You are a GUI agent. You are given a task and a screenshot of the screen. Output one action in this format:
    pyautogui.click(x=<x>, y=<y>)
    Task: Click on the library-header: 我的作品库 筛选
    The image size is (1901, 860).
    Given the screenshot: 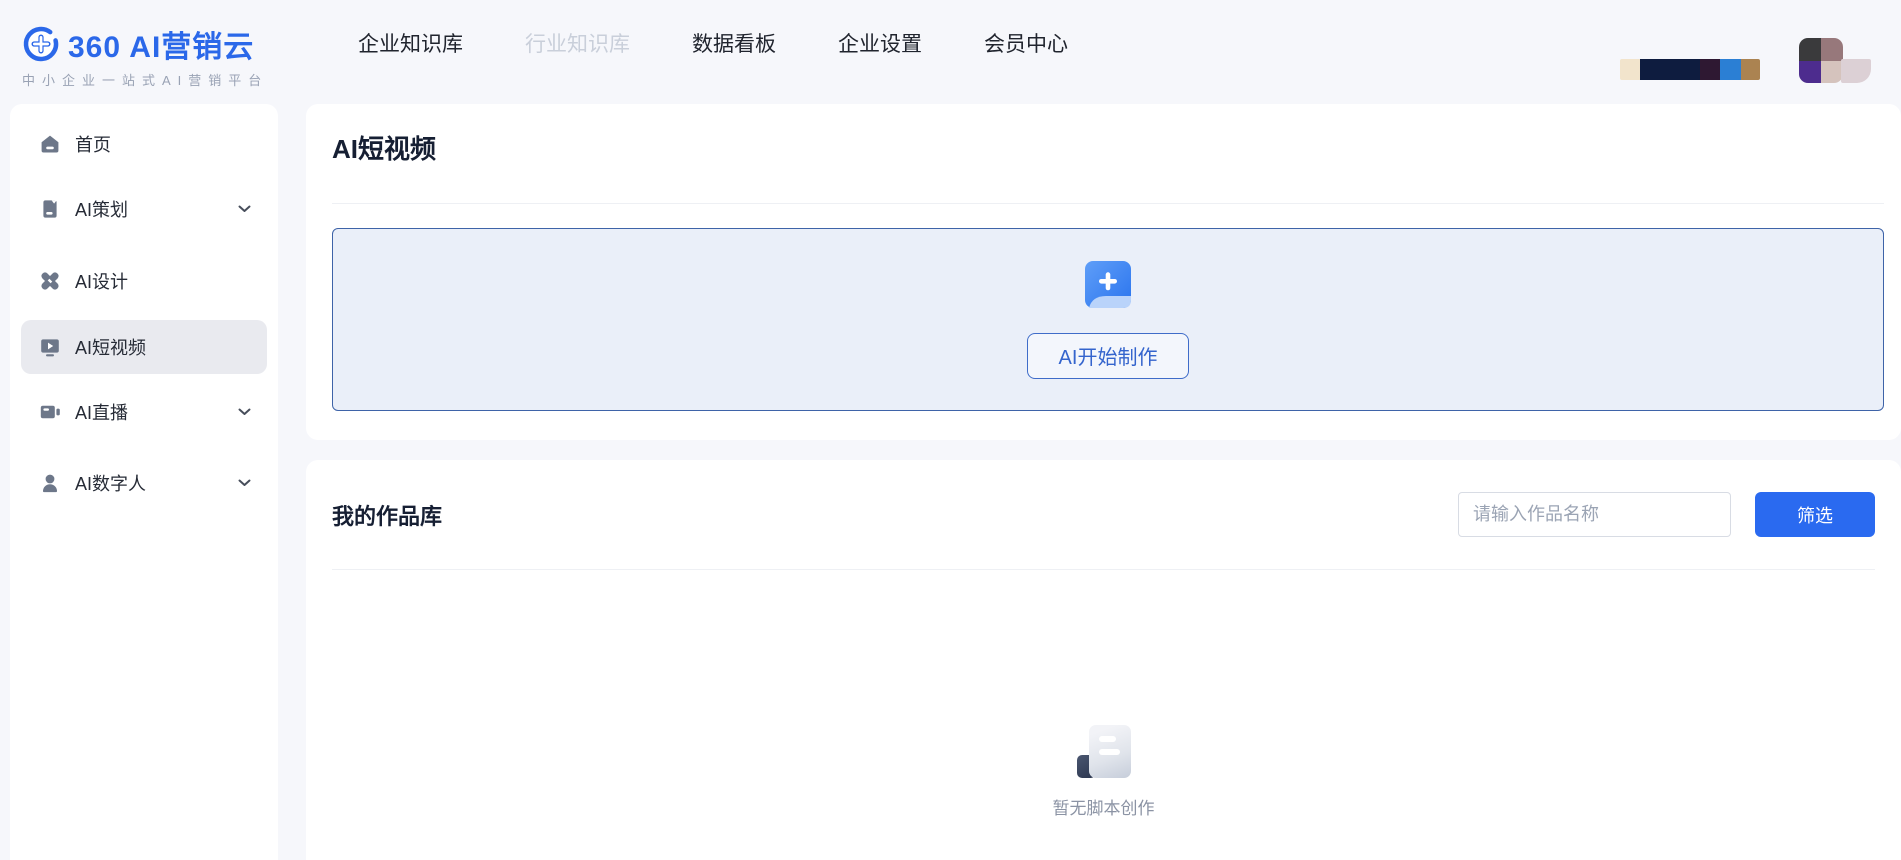 What is the action you would take?
    pyautogui.click(x=1103, y=514)
    